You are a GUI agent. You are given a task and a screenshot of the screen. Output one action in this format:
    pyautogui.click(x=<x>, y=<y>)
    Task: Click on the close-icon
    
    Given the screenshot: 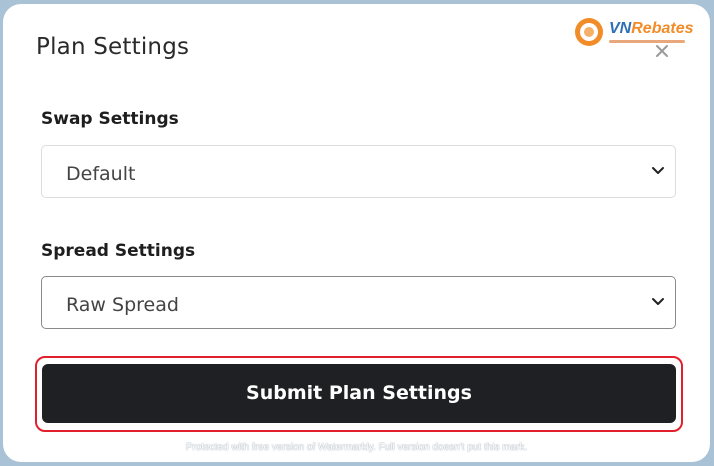 What is the action you would take?
    pyautogui.click(x=662, y=51)
    